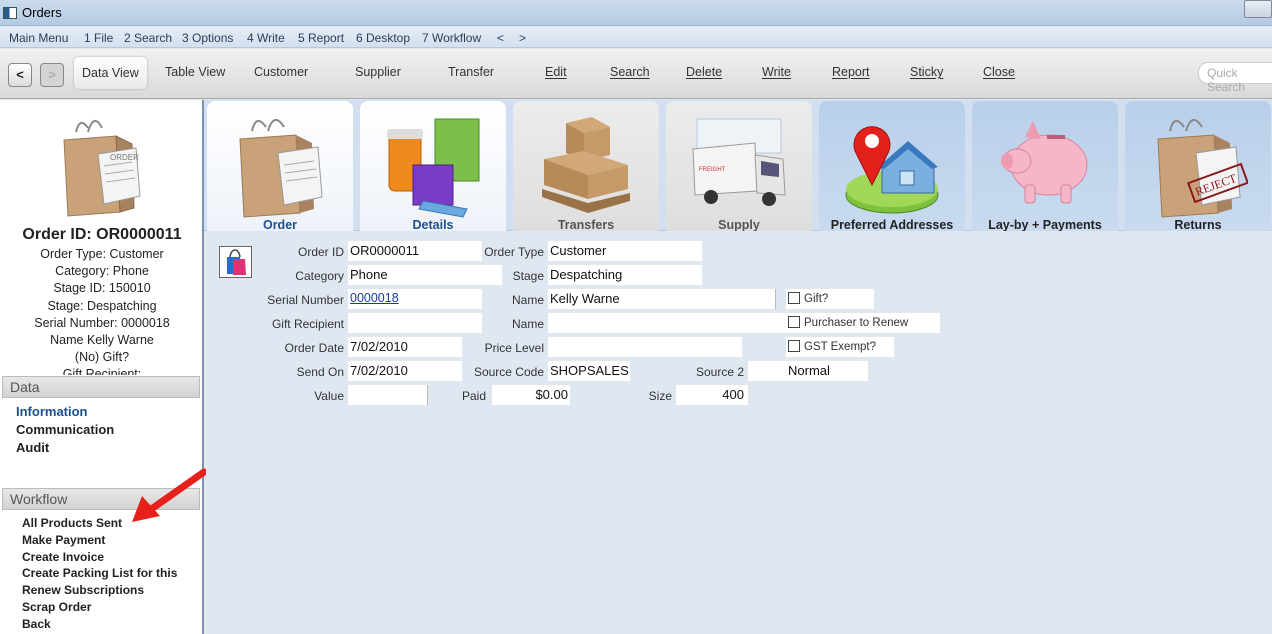 The height and width of the screenshot is (634, 1272). What do you see at coordinates (320, 252) in the screenshot?
I see `order-id-label: Order ID` at bounding box center [320, 252].